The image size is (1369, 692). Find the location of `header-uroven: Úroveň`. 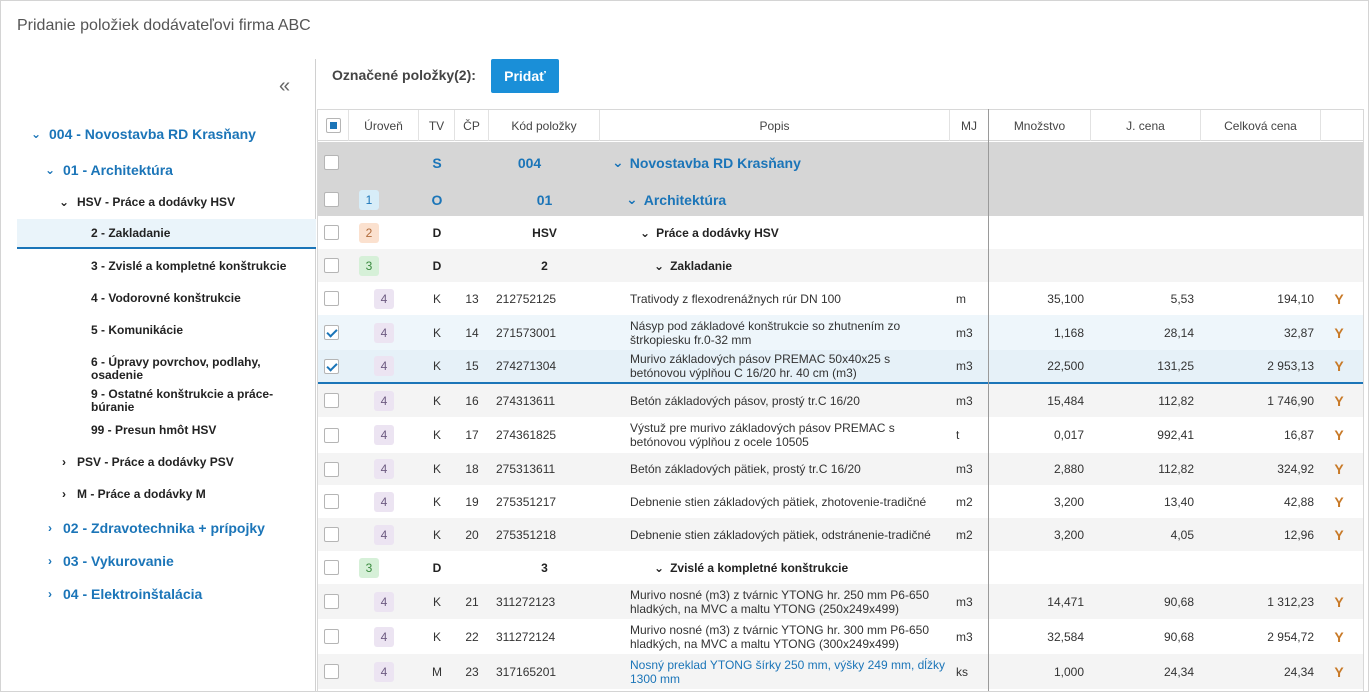

header-uroven: Úroveň is located at coordinates (384, 125).